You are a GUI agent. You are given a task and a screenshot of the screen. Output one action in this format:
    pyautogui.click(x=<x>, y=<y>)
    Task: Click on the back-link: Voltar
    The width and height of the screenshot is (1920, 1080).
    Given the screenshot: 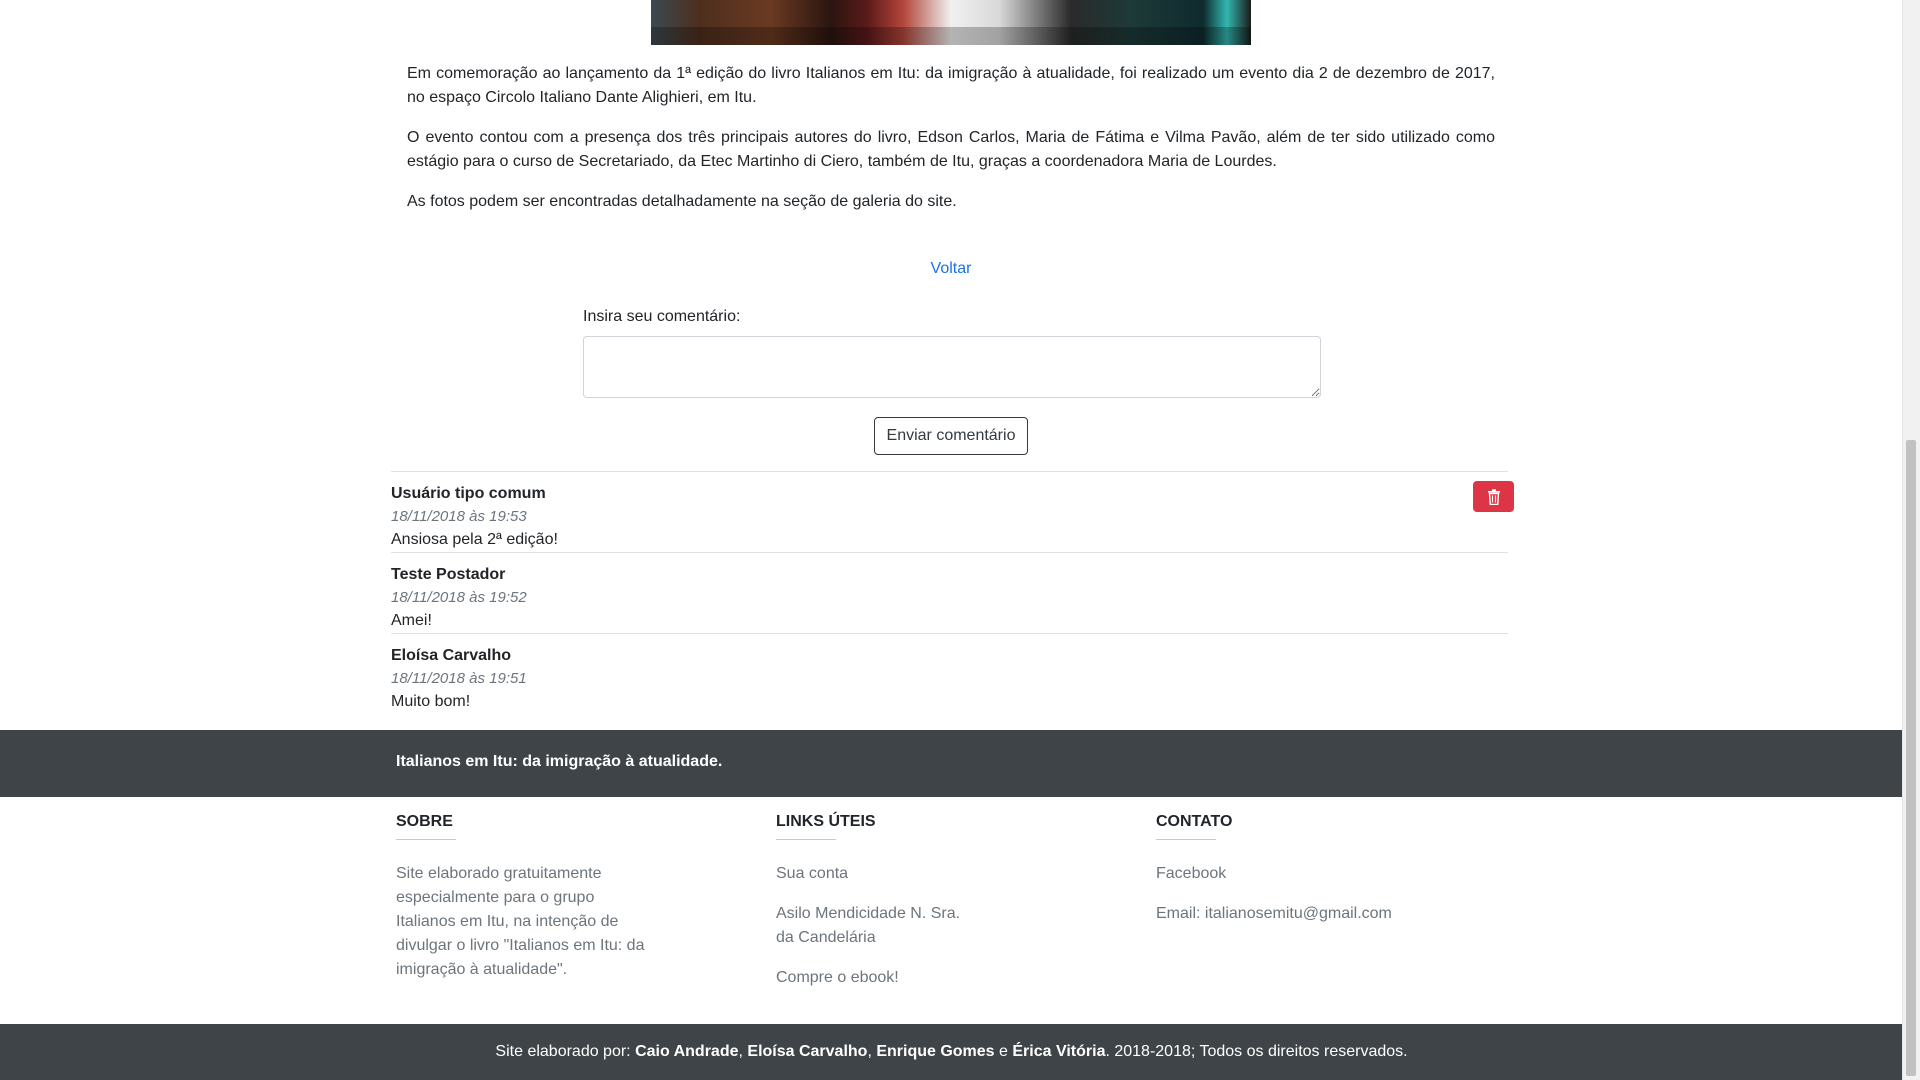 What is the action you would take?
    pyautogui.click(x=951, y=268)
    